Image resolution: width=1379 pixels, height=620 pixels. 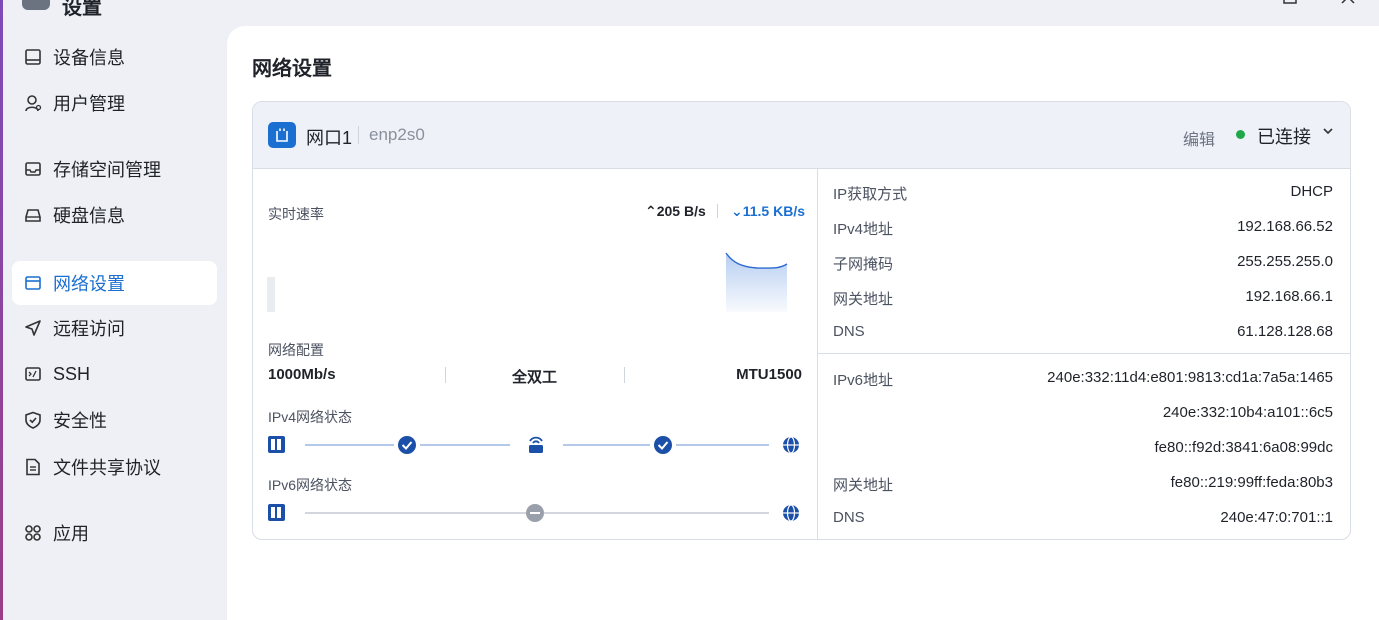 I want to click on speed-label: 实时速率, so click(x=296, y=214).